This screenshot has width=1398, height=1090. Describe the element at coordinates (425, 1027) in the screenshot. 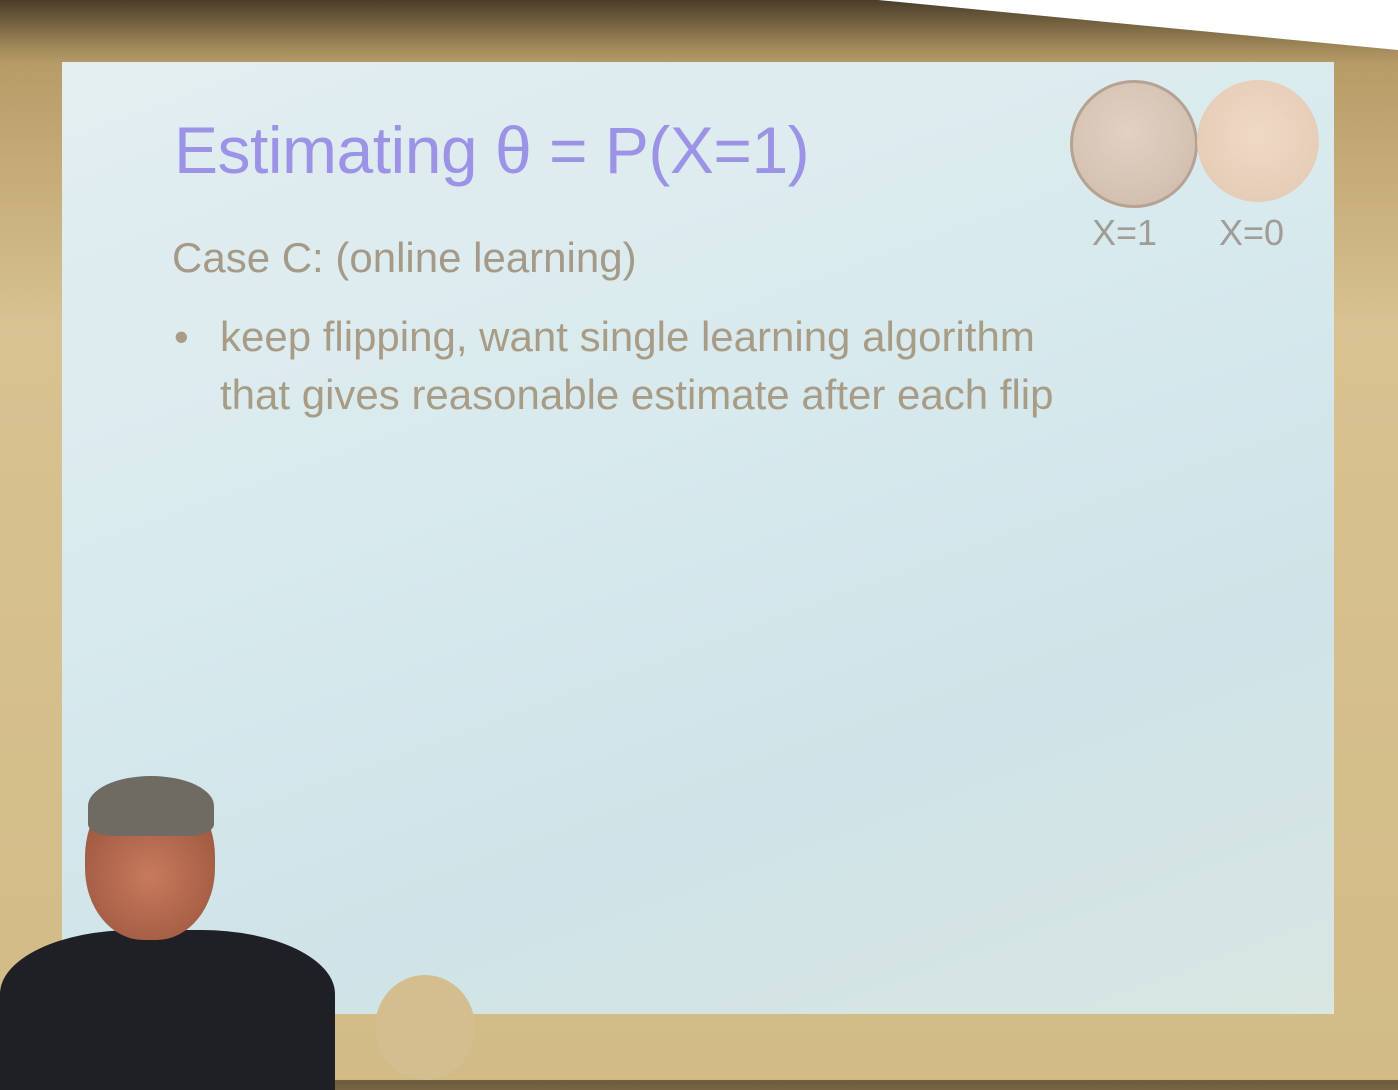

I see `lecturer-hand` at that location.